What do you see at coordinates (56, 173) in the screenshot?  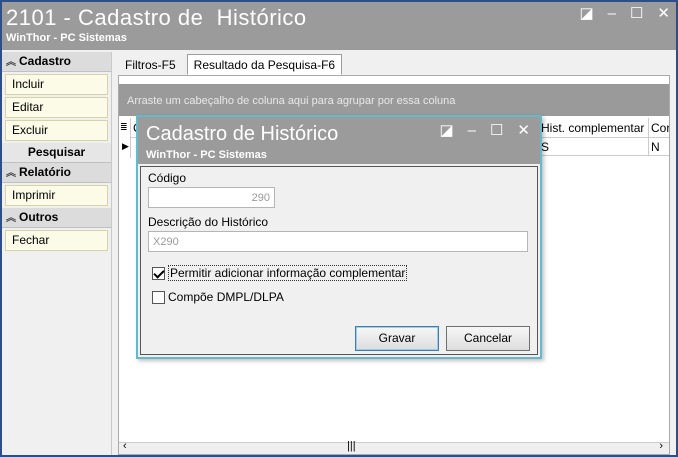 I see `sidebar-group-relatorio: ︽ Relatório` at bounding box center [56, 173].